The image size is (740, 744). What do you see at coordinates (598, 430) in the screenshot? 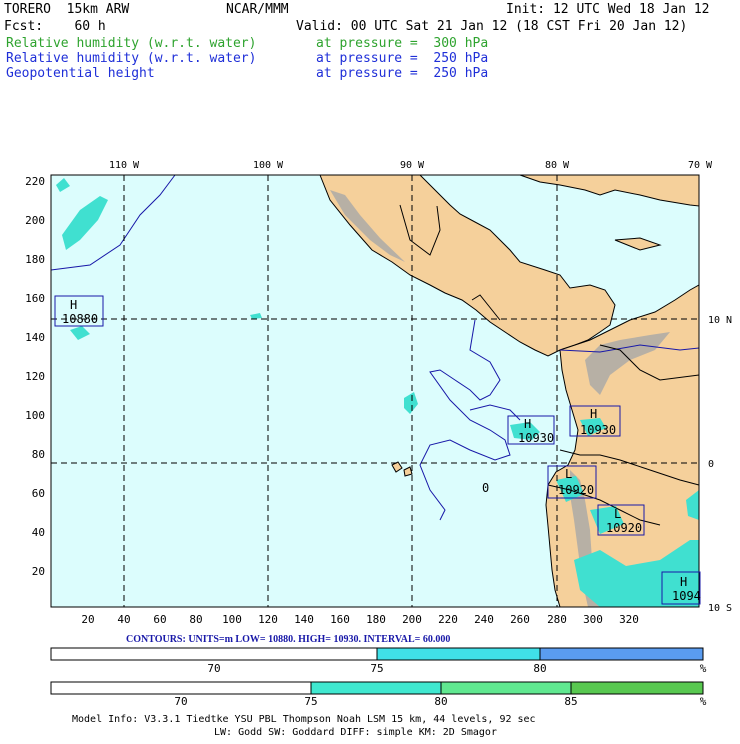
I see `center-value-3: 10930` at bounding box center [598, 430].